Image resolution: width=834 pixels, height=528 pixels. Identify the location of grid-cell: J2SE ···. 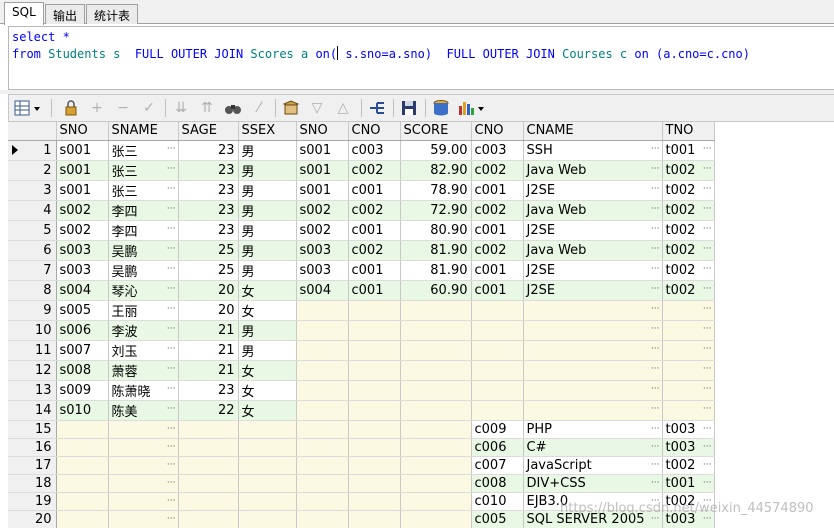
(593, 230).